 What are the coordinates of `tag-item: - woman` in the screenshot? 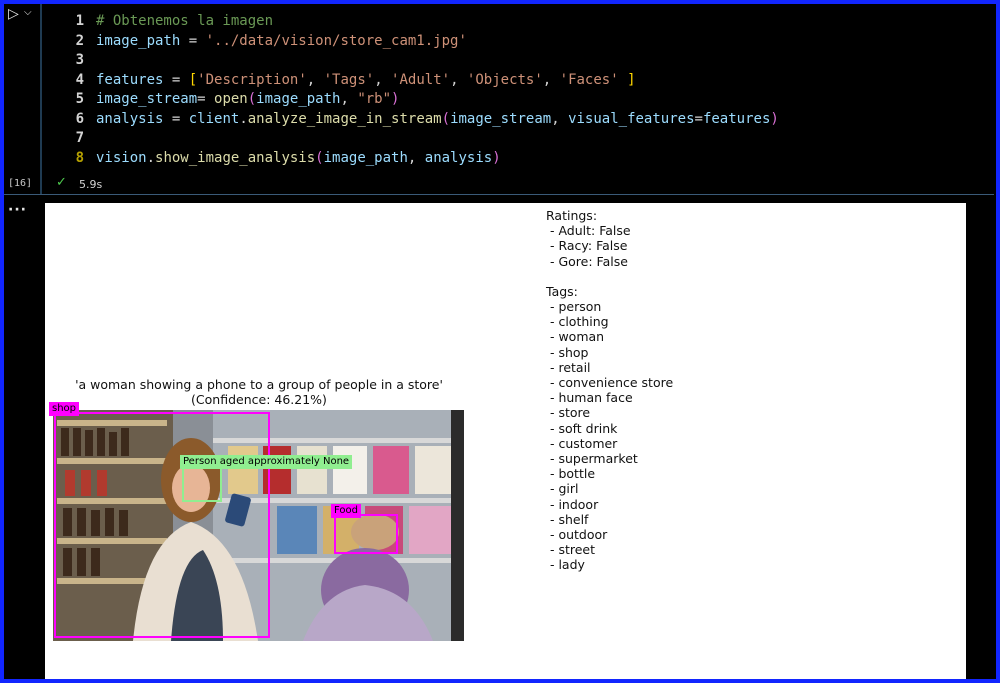 It's located at (575, 337).